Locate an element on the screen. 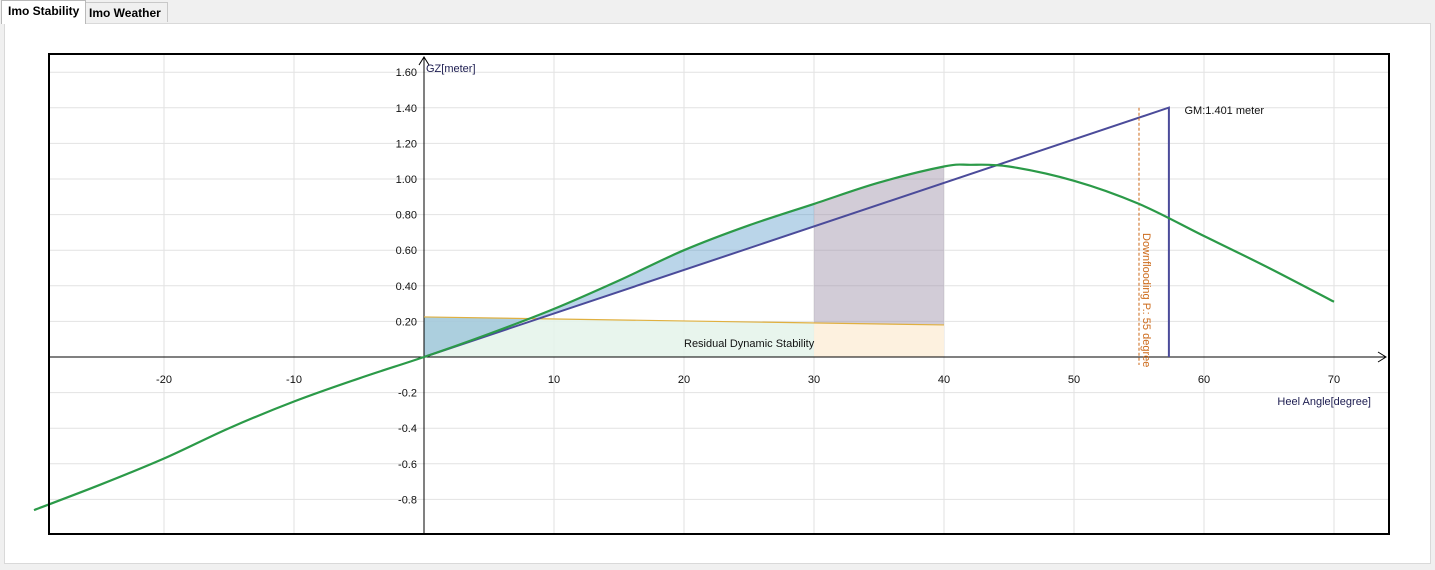 The width and height of the screenshot is (1435, 570). y-tick-label: 0.80 is located at coordinates (406, 216).